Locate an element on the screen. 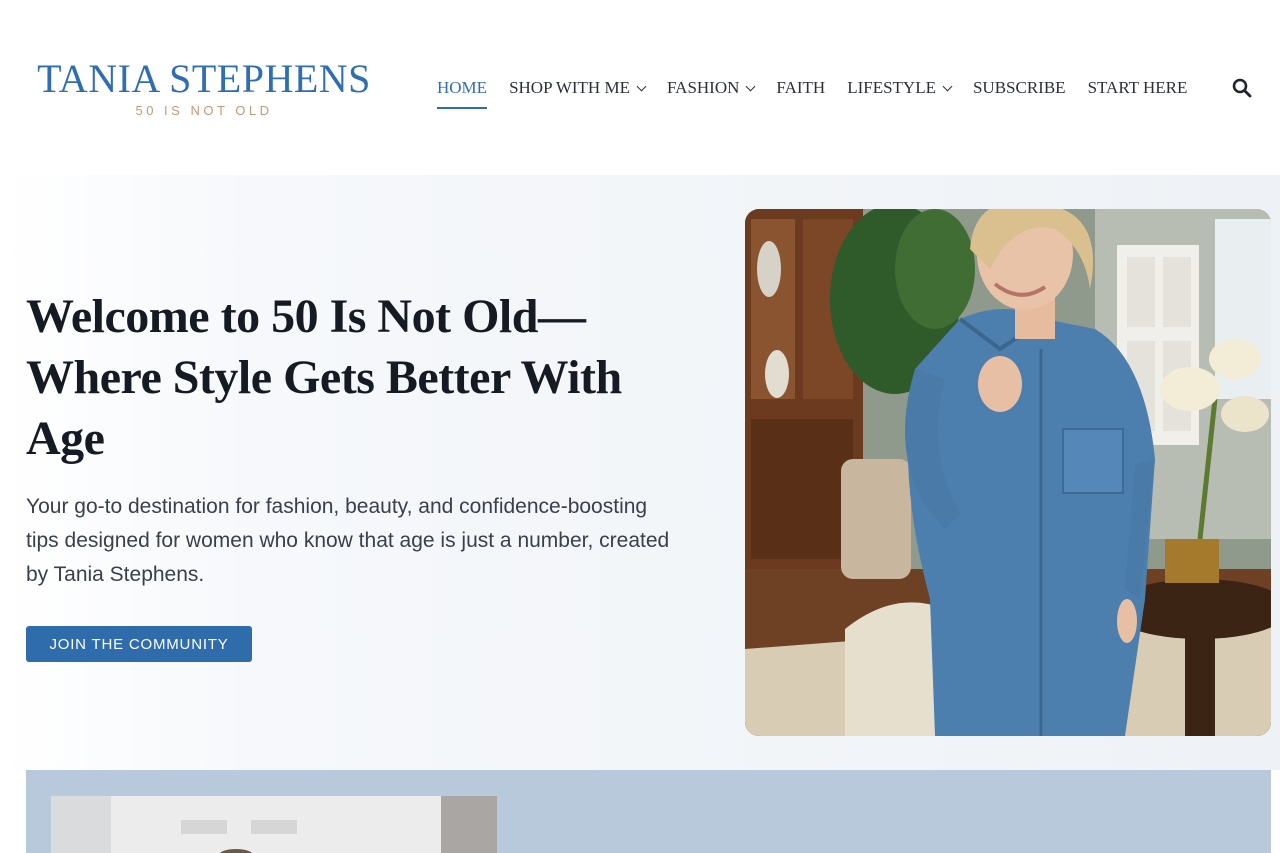 The width and height of the screenshot is (1280, 853). nav-item-subscribe: SUBSCRIBE is located at coordinates (1019, 88).